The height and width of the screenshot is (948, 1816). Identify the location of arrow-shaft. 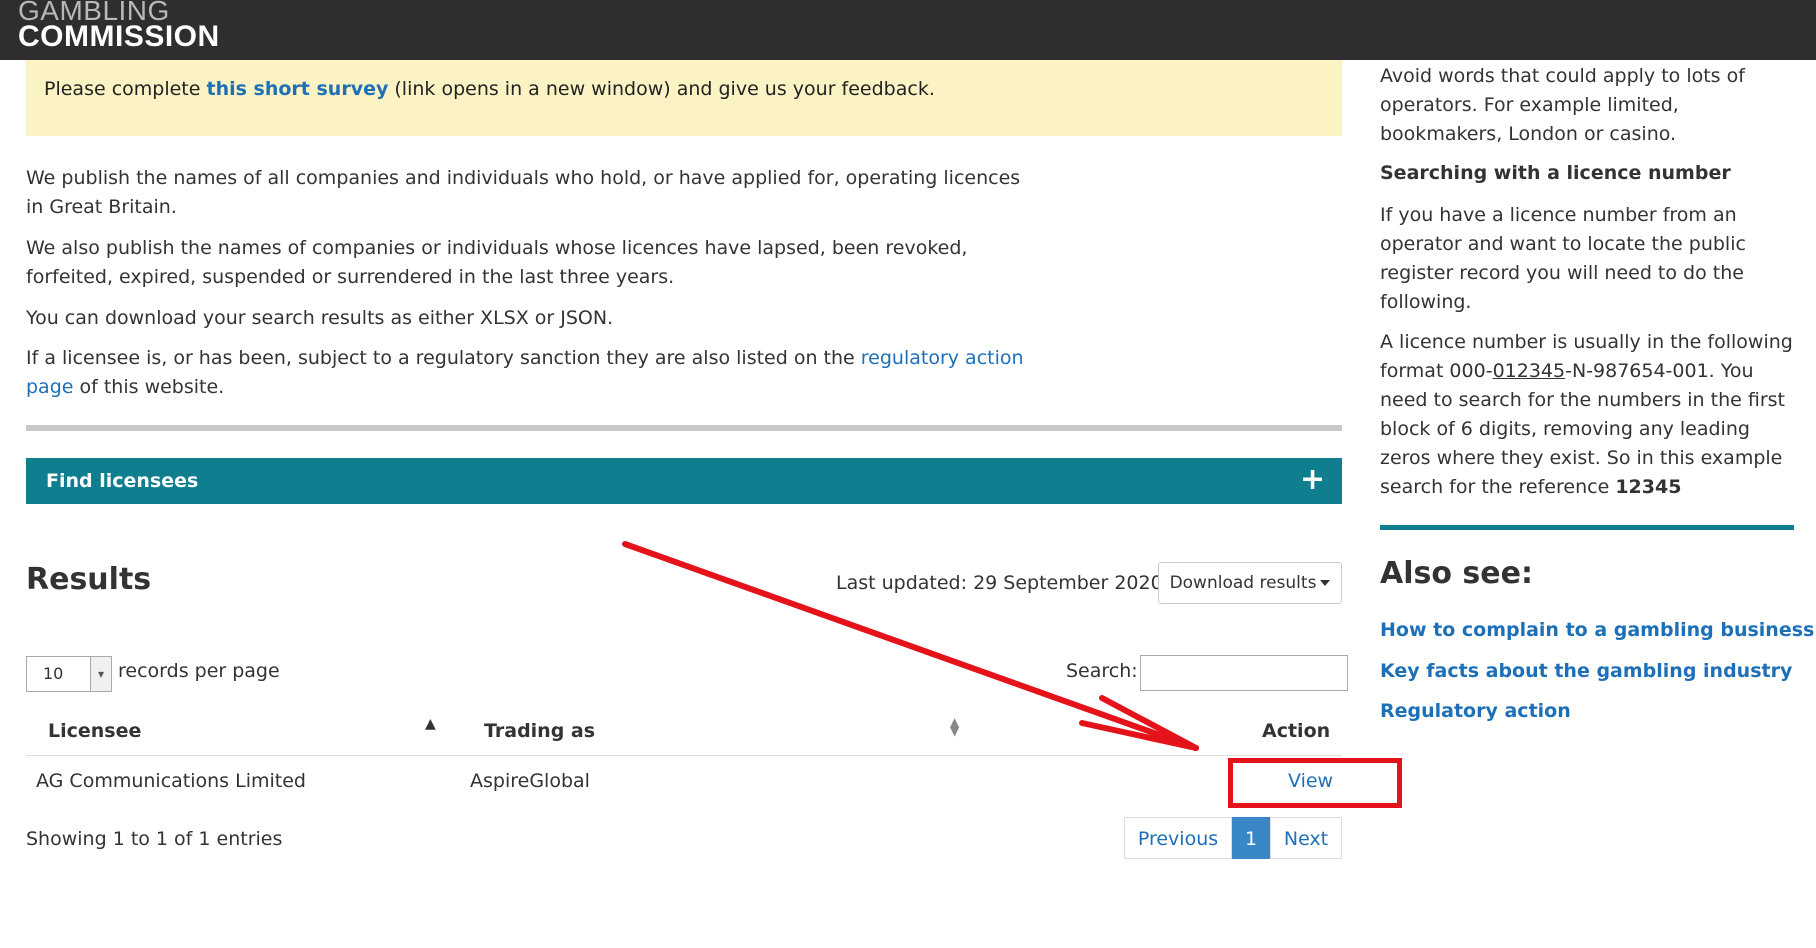
(910, 646).